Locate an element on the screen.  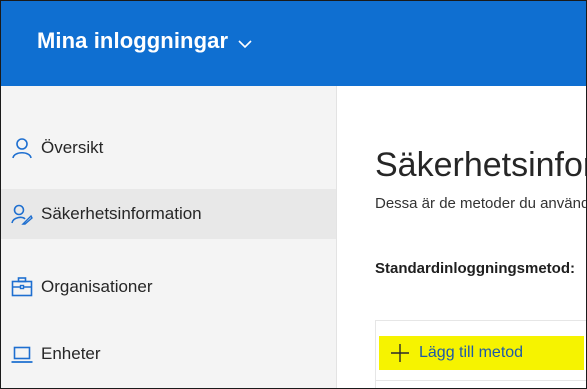
default-method-heading: Standardinloggningsmetod: is located at coordinates (475, 268).